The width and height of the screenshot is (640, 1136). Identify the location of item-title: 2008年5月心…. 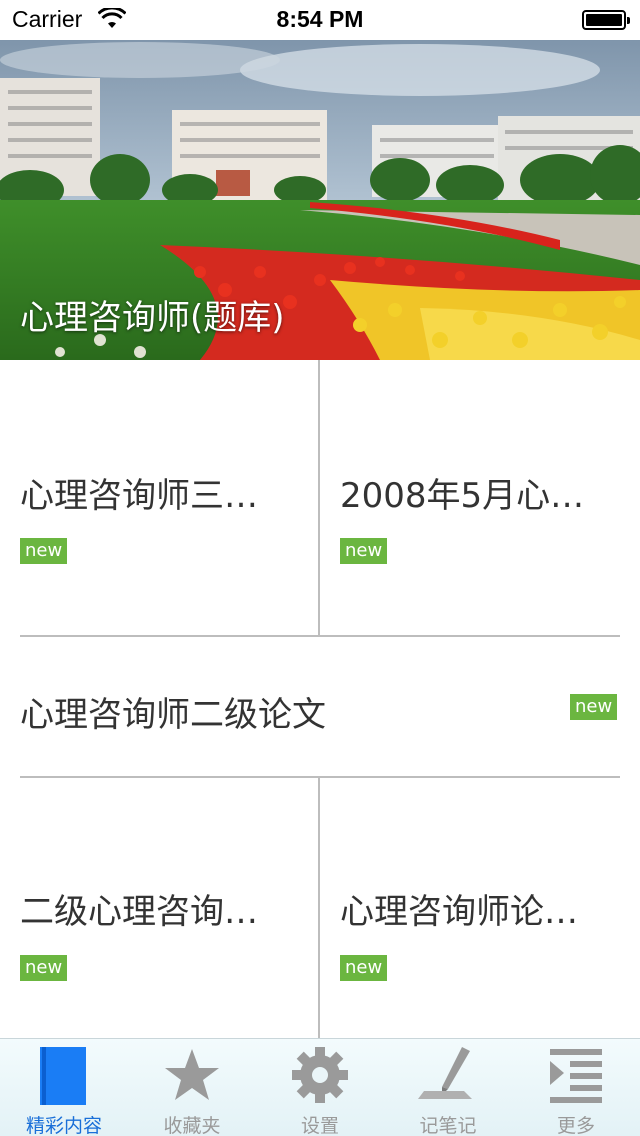
(462, 496).